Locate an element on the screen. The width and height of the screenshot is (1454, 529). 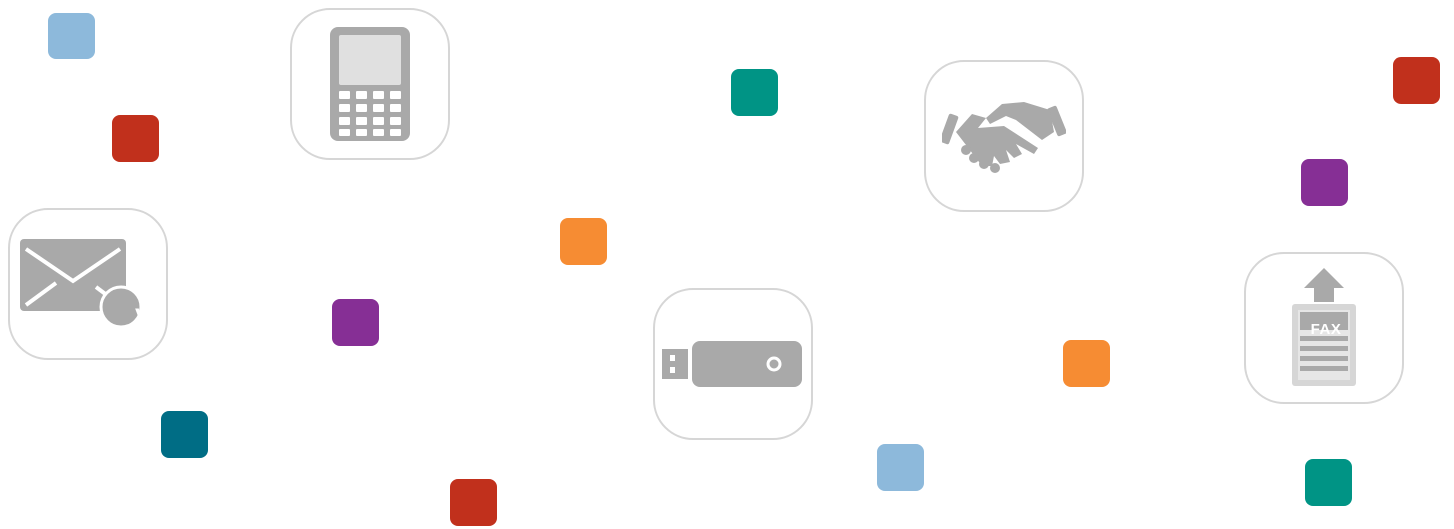
handshake-icon is located at coordinates (1004, 137).